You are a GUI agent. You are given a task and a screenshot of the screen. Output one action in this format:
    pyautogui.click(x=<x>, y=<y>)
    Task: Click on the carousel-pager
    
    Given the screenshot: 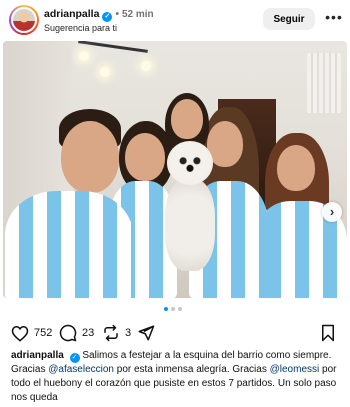 What is the action you would take?
    pyautogui.click(x=173, y=310)
    